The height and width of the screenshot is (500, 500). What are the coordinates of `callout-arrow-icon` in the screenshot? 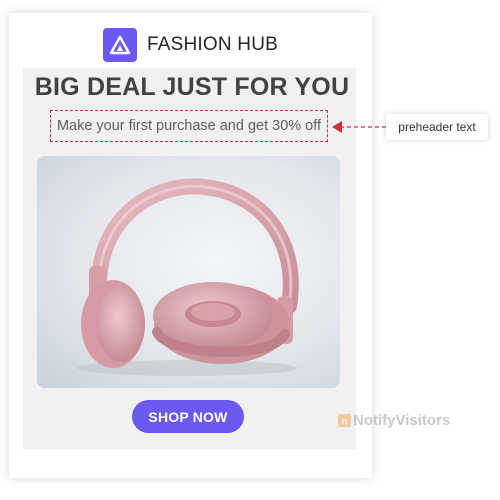 It's located at (359, 127).